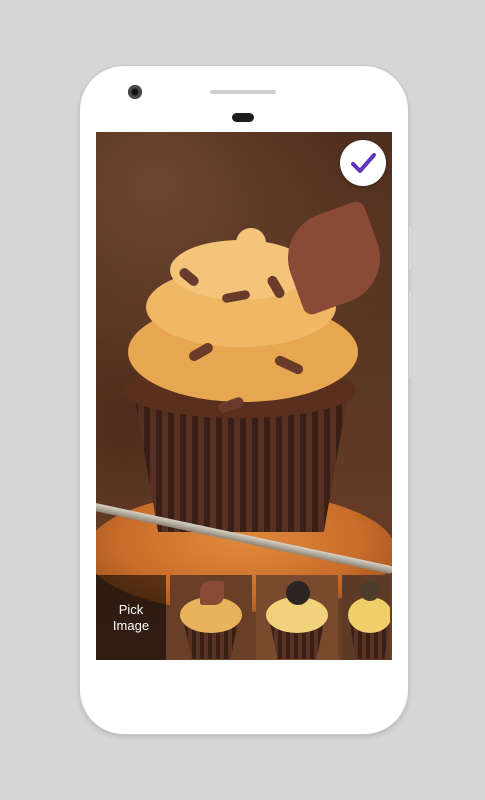 This screenshot has width=485, height=800. What do you see at coordinates (135, 92) in the screenshot?
I see `front-camera` at bounding box center [135, 92].